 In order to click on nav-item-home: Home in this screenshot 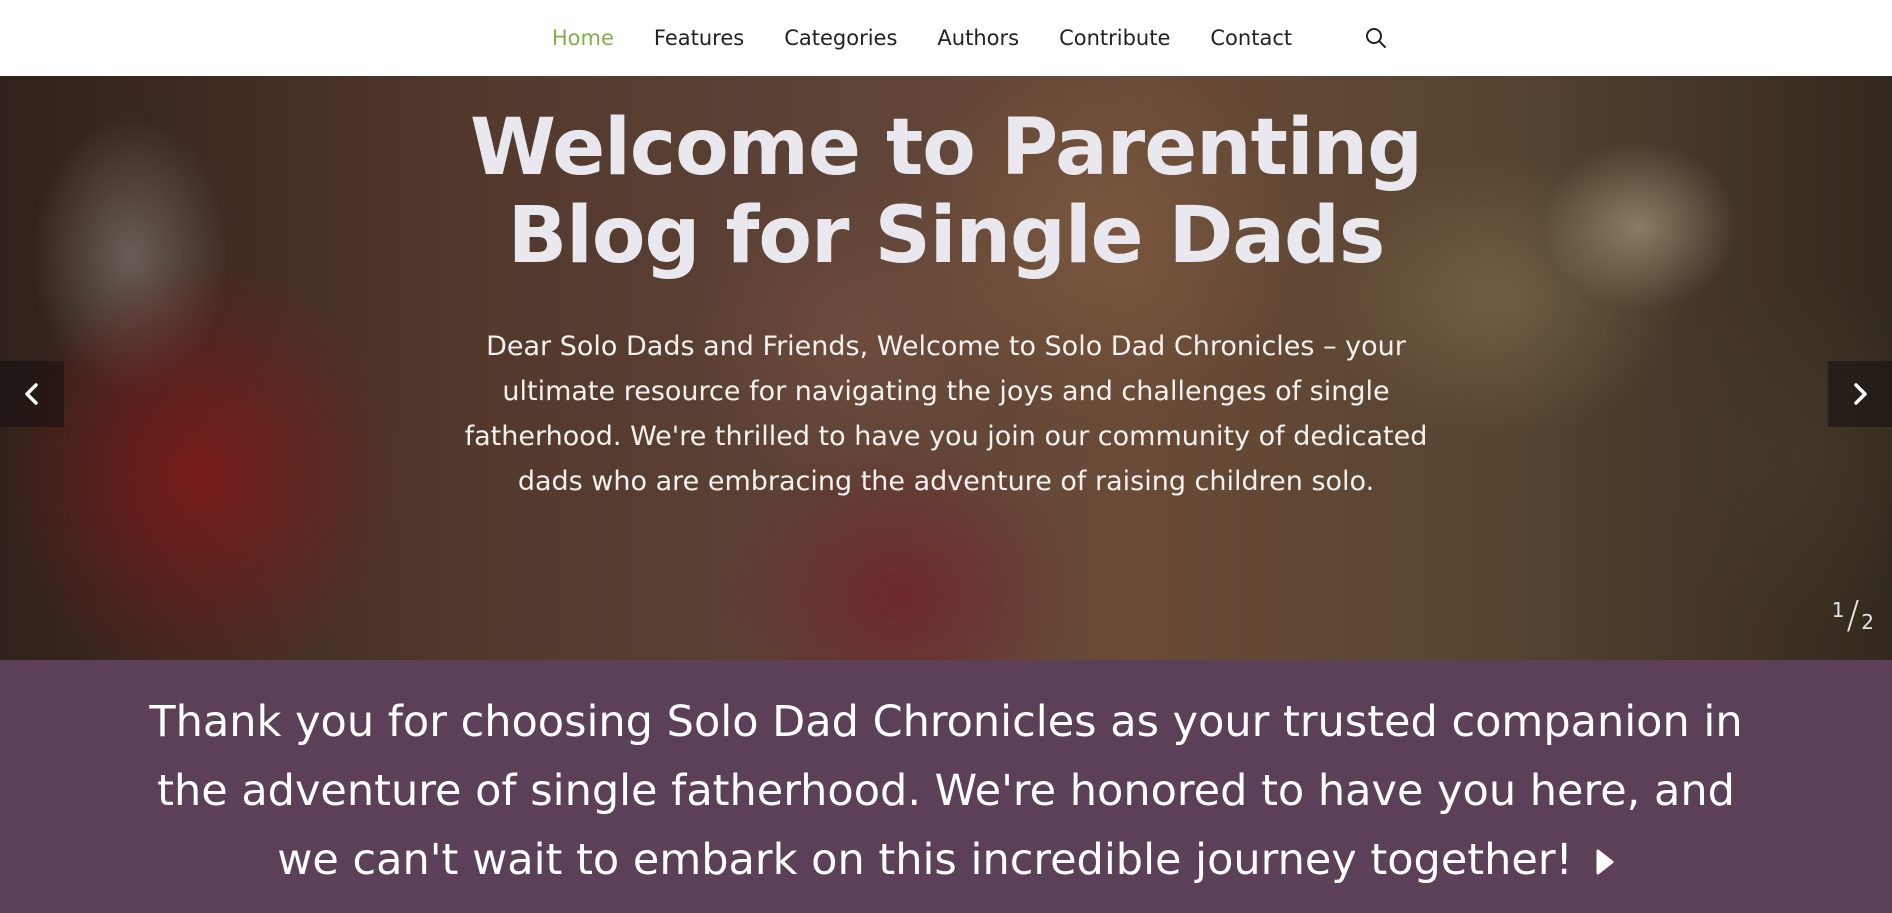, I will do `click(583, 38)`.